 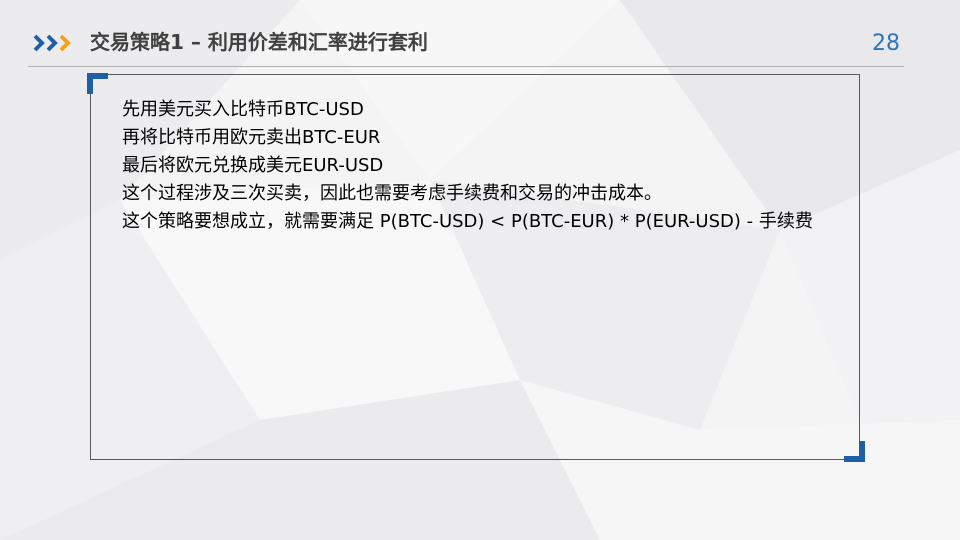 I want to click on slide-header: 交易策略1 – 利用价差和汇率进行套利 28, so click(x=480, y=35).